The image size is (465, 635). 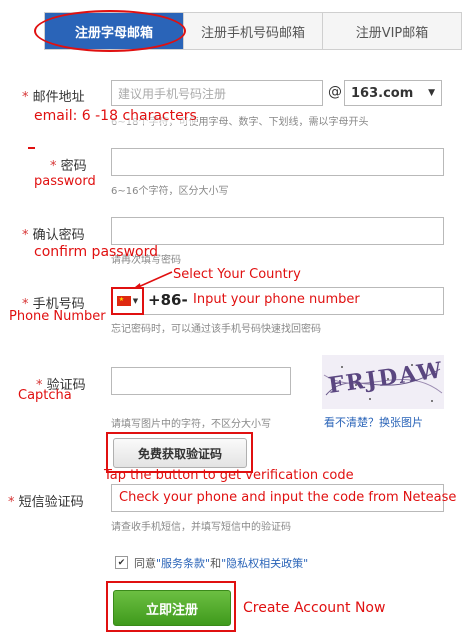 I want to click on country-annotation: Select Your Country, so click(x=237, y=274).